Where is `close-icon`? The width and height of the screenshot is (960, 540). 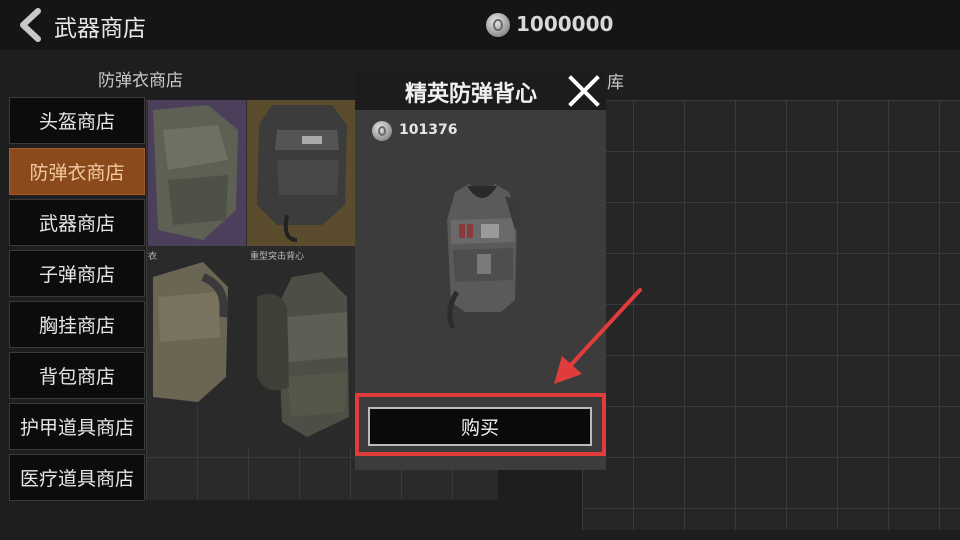
close-icon is located at coordinates (584, 91).